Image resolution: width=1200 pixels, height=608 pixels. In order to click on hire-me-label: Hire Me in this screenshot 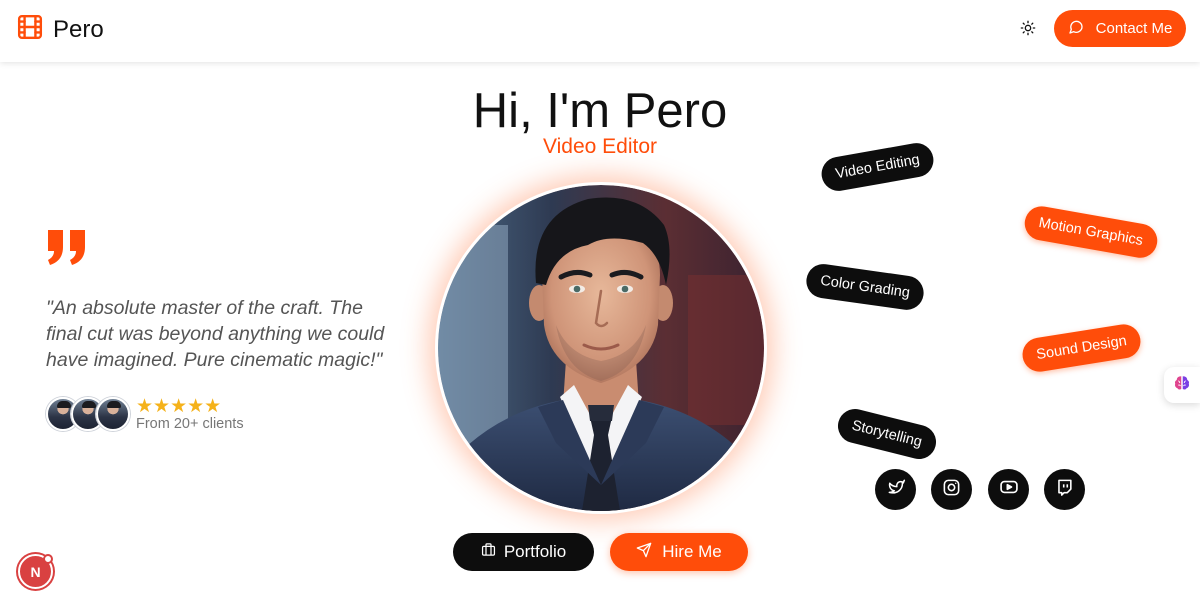, I will do `click(692, 551)`.